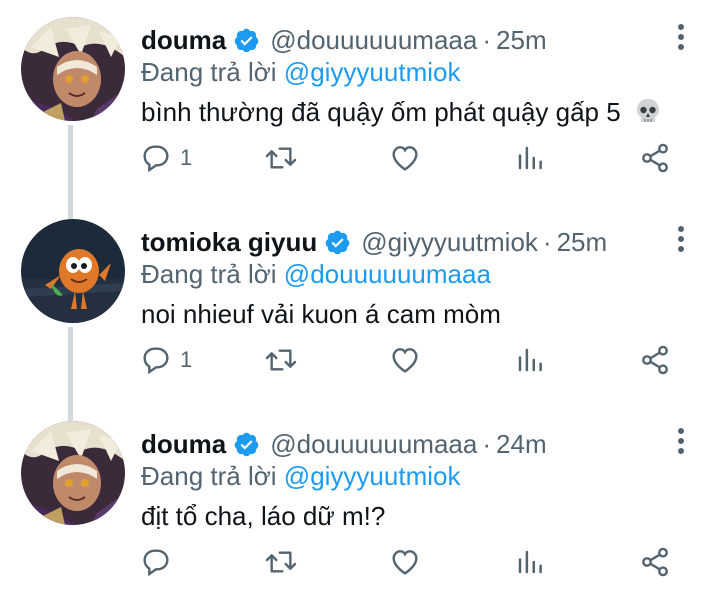 The image size is (720, 606). Describe the element at coordinates (648, 111) in the screenshot. I see `skull-emoji` at that location.